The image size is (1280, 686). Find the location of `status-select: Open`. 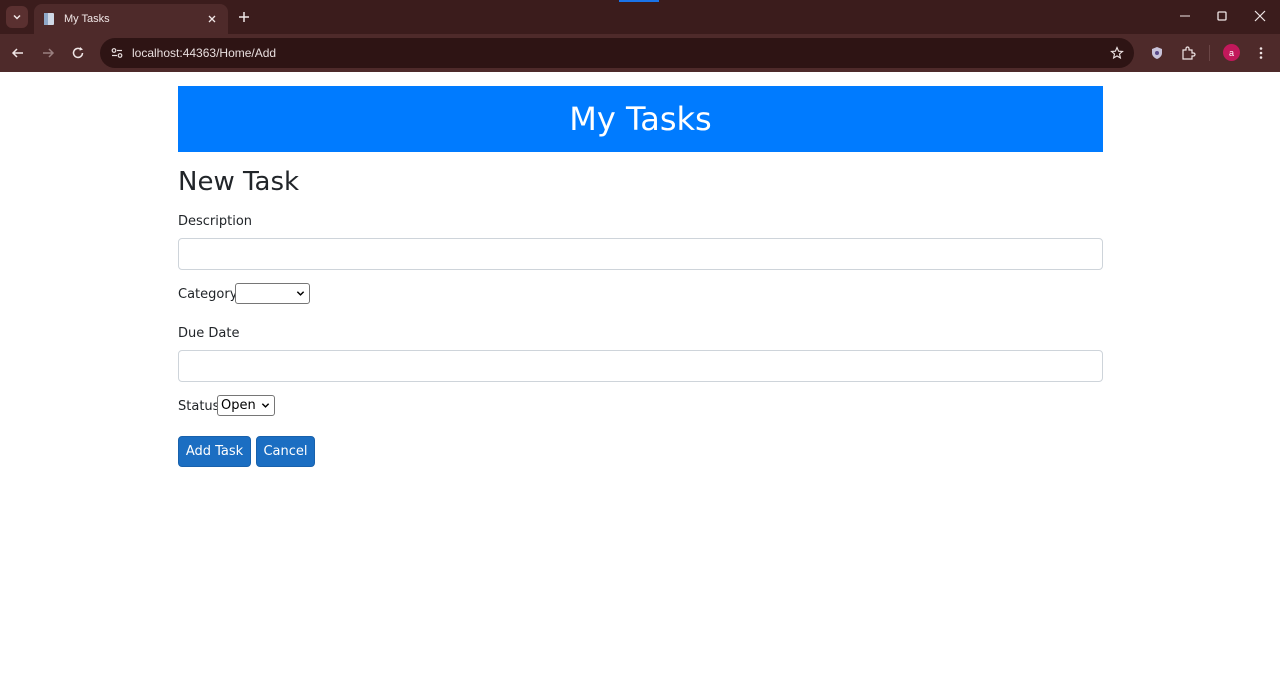

status-select: Open is located at coordinates (246, 405).